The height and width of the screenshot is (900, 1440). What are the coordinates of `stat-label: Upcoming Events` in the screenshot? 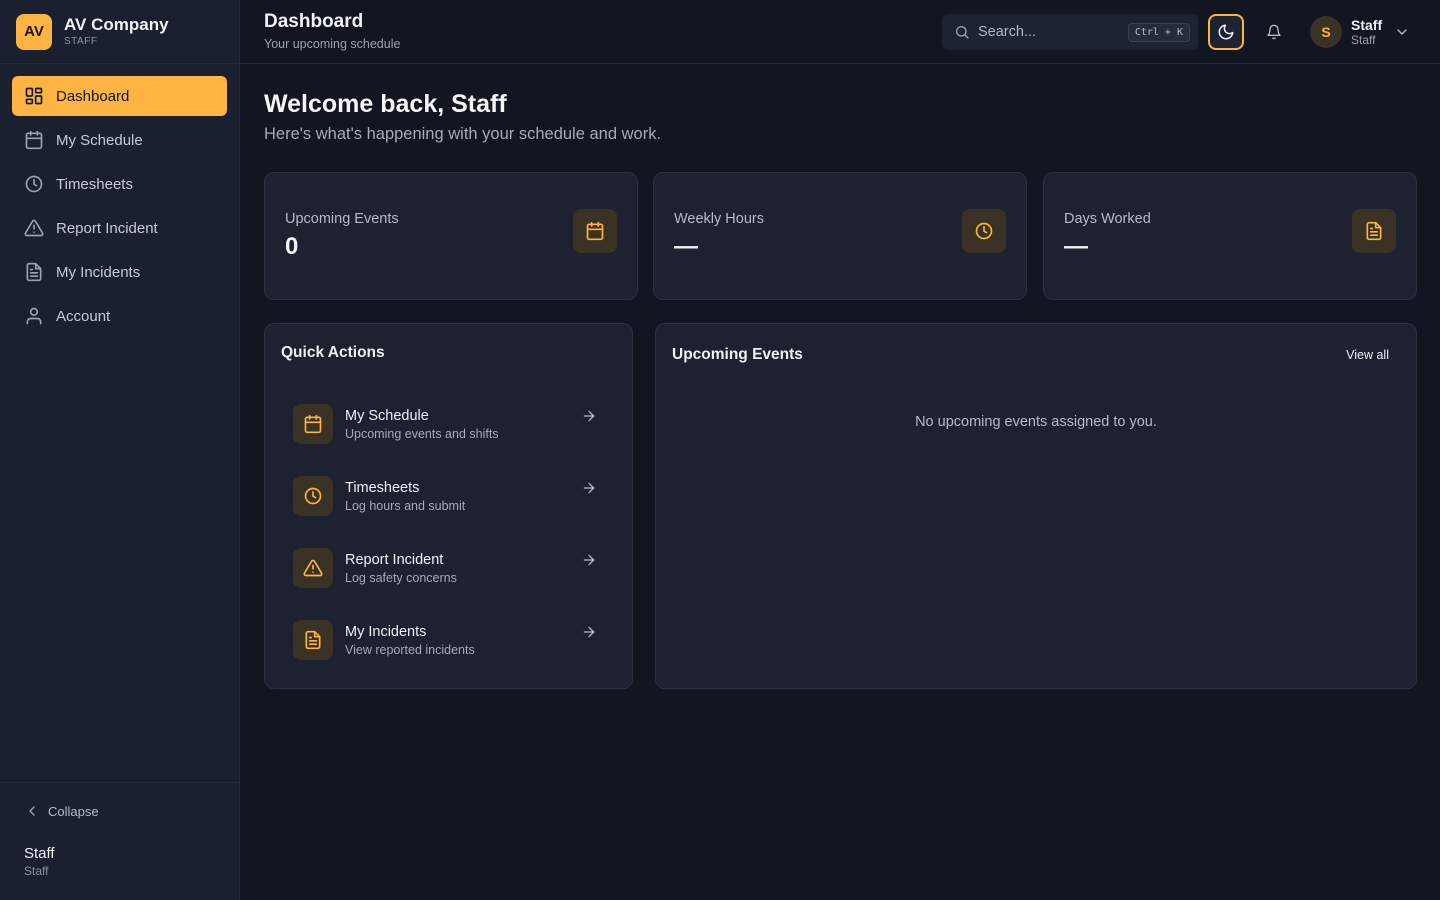 It's located at (342, 219).